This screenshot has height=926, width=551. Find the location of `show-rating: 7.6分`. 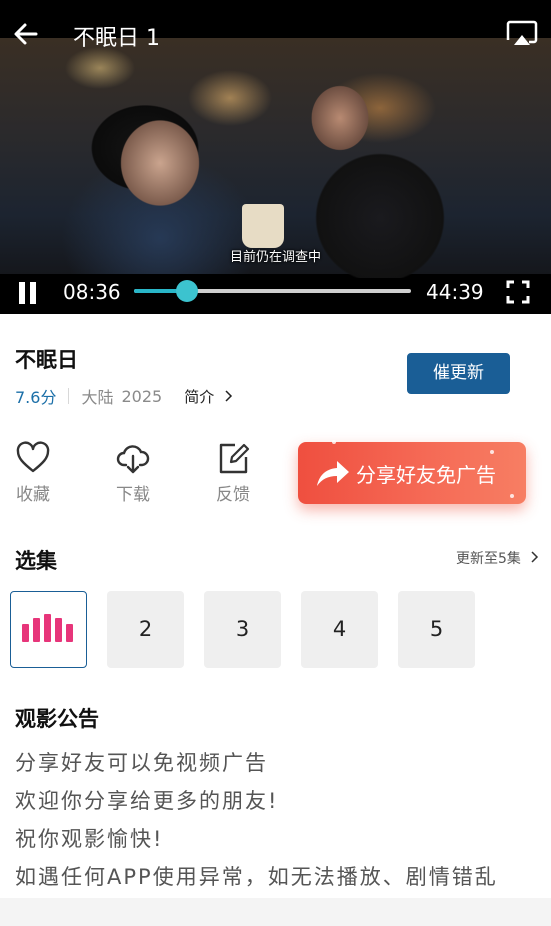

show-rating: 7.6分 is located at coordinates (36, 397).